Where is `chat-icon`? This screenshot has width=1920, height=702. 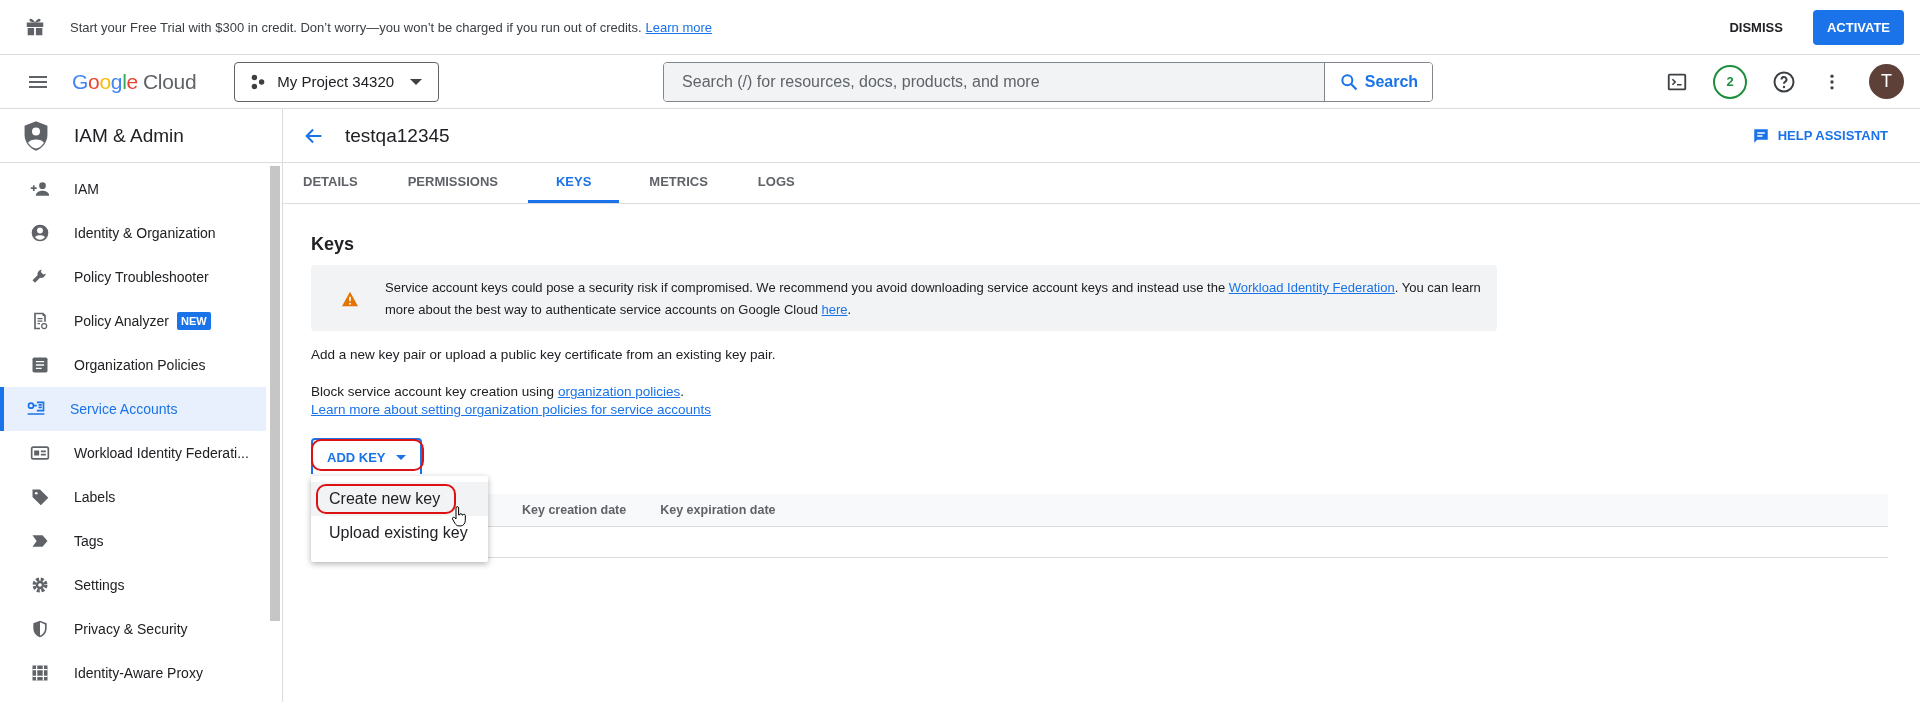
chat-icon is located at coordinates (1760, 135).